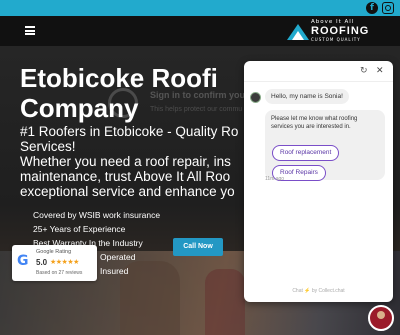 The image size is (400, 335). Describe the element at coordinates (380, 71) in the screenshot. I see `close-icon: ✕` at that location.